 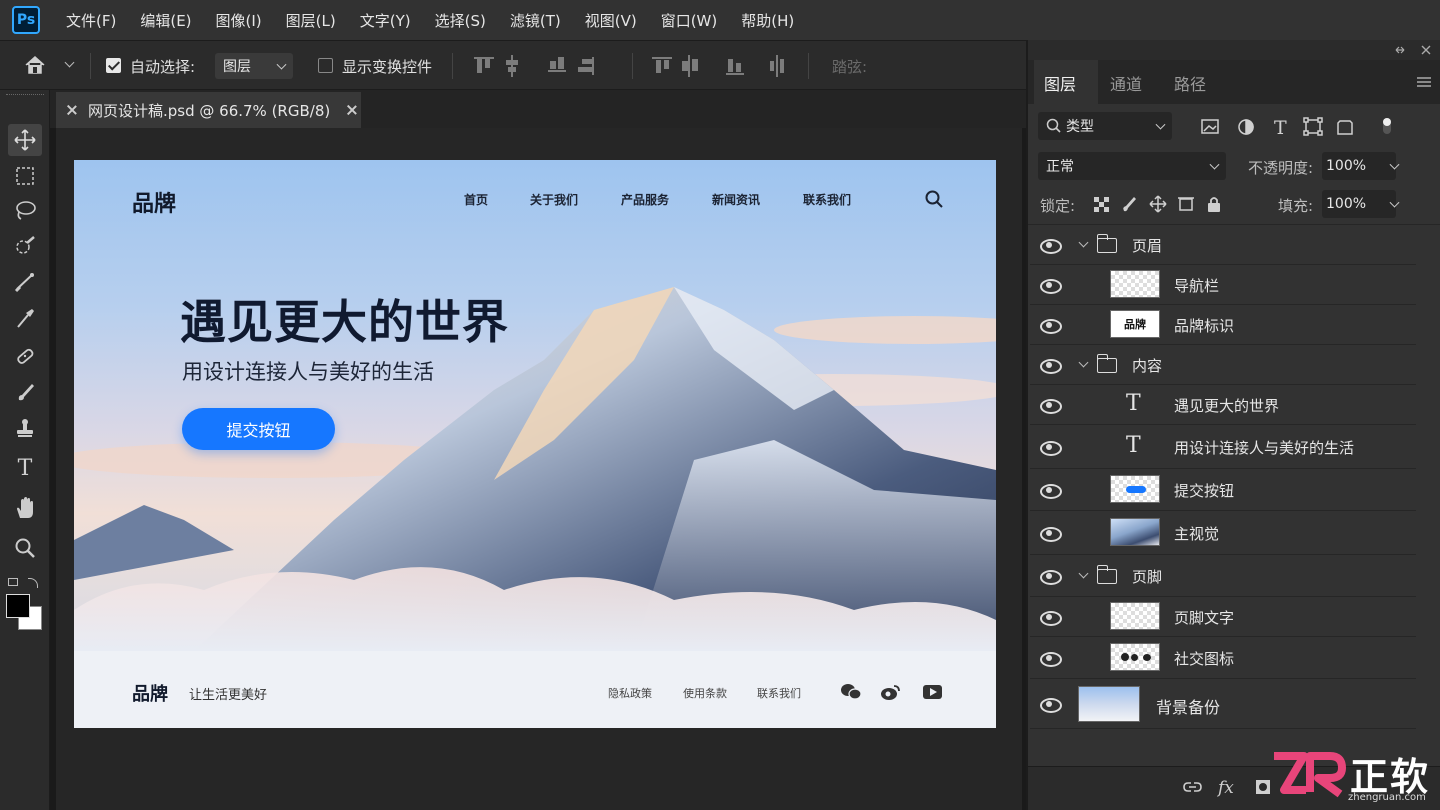 I want to click on tab-layers: 图层, so click(x=1060, y=83).